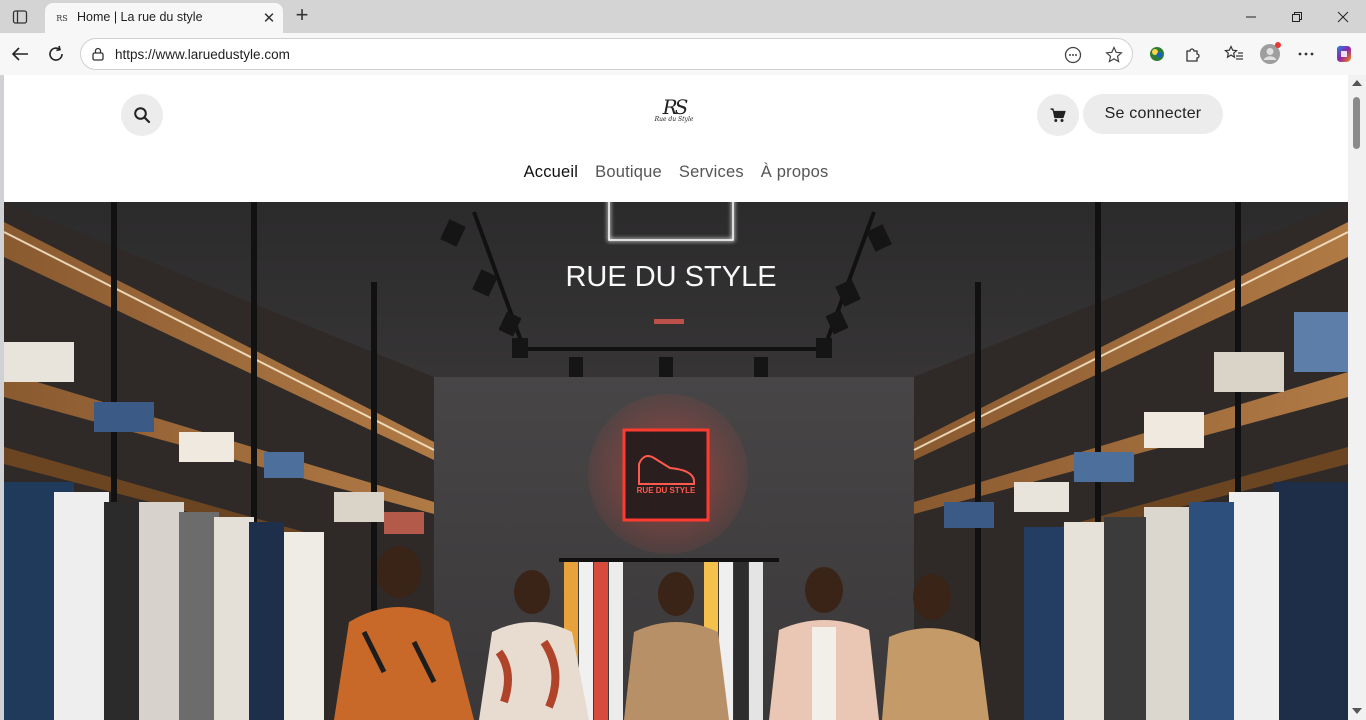 The image size is (1366, 720). I want to click on search-button, so click(142, 115).